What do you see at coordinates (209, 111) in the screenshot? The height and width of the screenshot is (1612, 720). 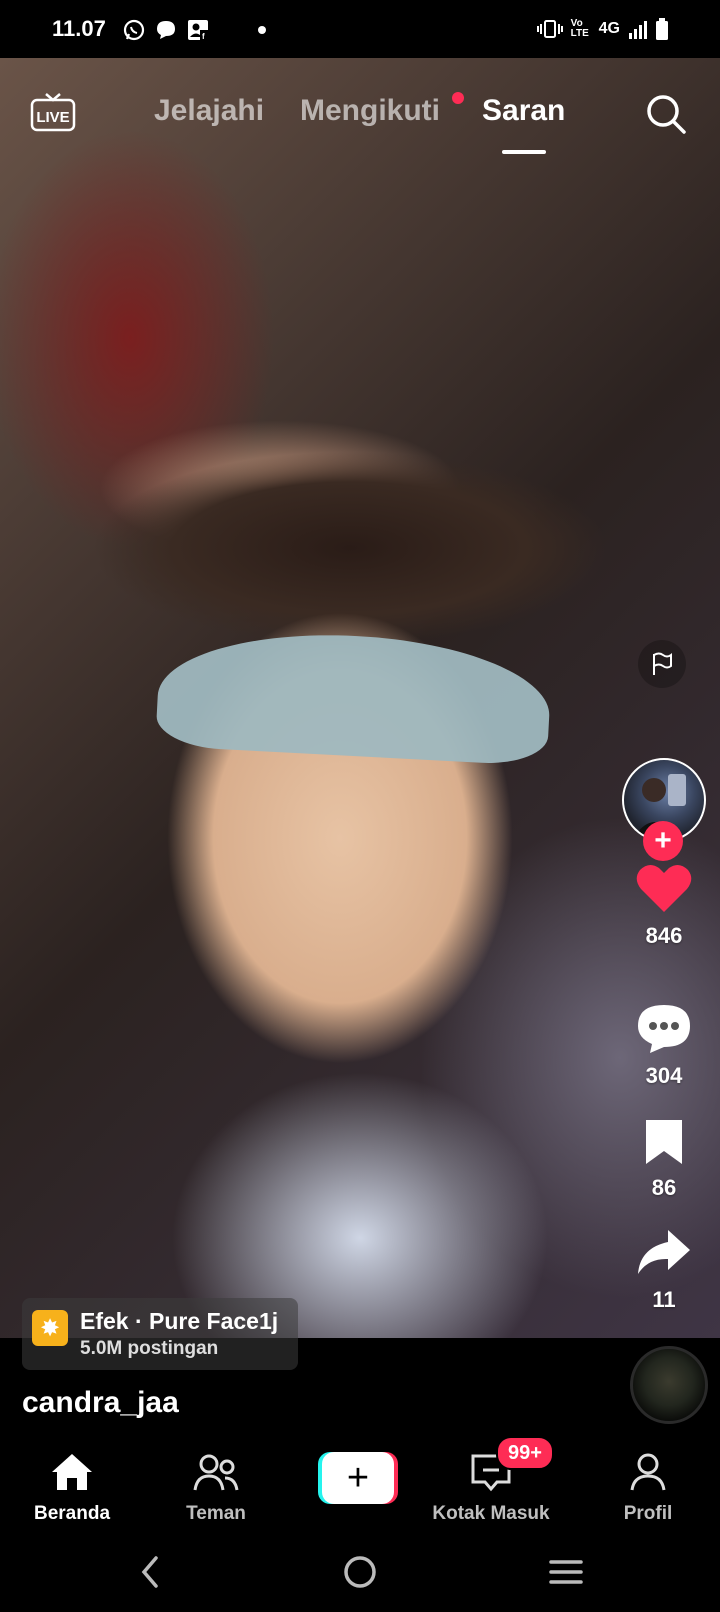 I see `tab-jelajahi: Jelajahi` at bounding box center [209, 111].